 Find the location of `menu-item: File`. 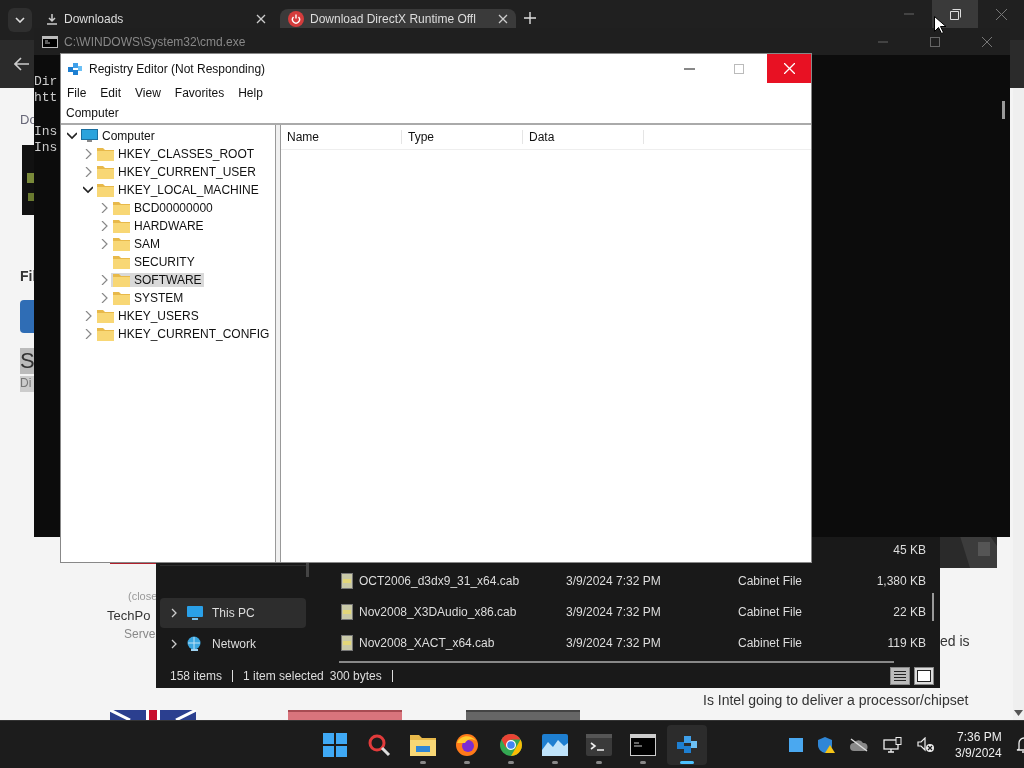

menu-item: File is located at coordinates (77, 93).